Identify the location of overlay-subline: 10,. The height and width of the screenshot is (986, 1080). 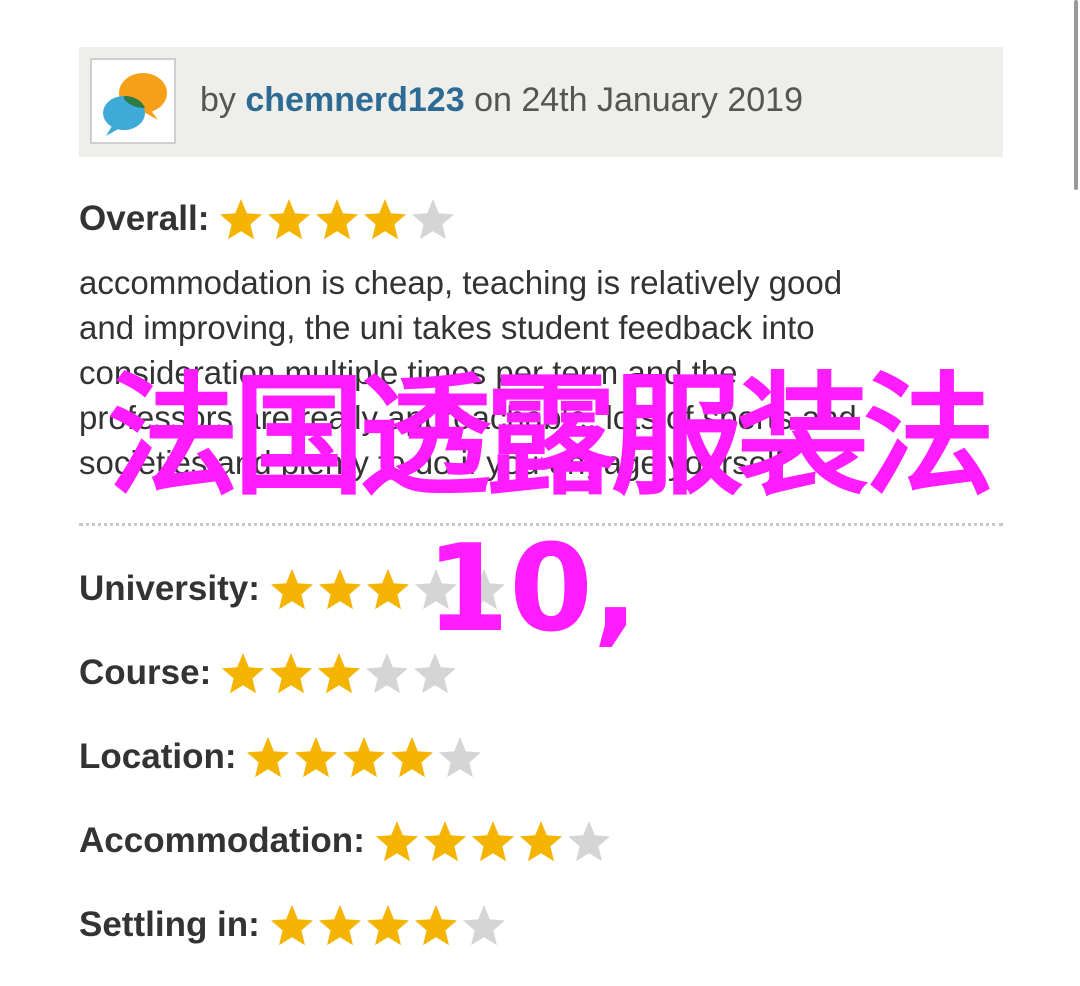
(532, 589).